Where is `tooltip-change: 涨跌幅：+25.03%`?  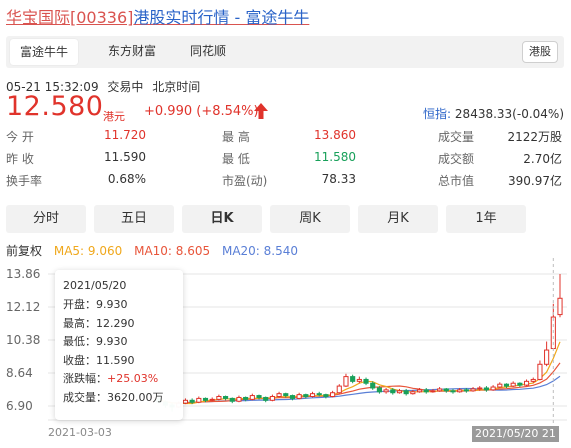 tooltip-change: 涨跌幅：+25.03% is located at coordinates (119, 379).